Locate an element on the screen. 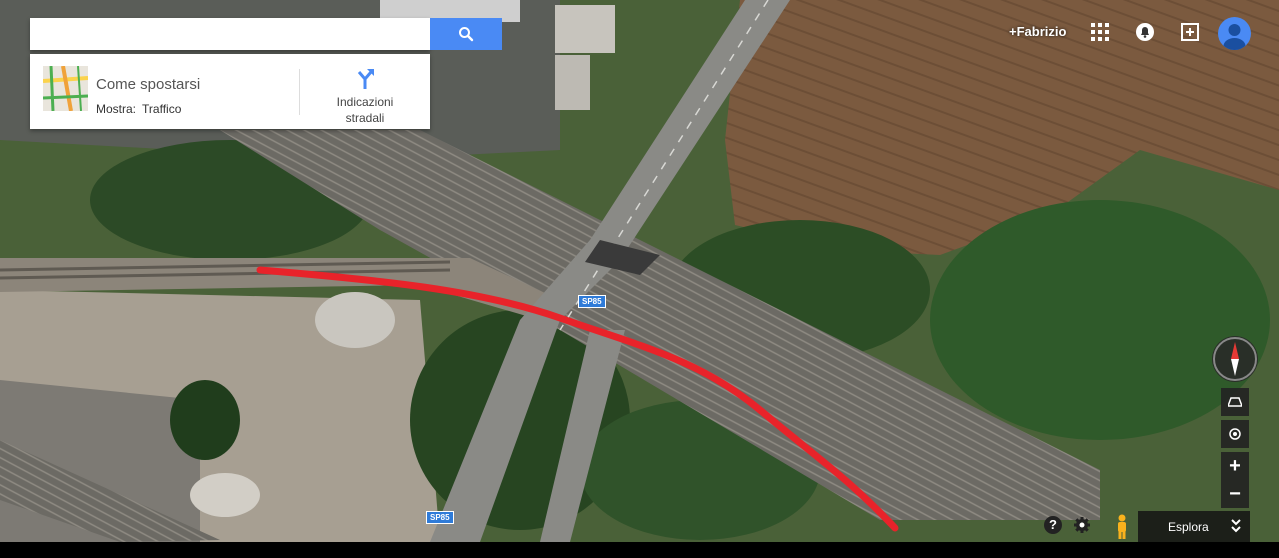  explore-bar: Esplora is located at coordinates (1194, 526).